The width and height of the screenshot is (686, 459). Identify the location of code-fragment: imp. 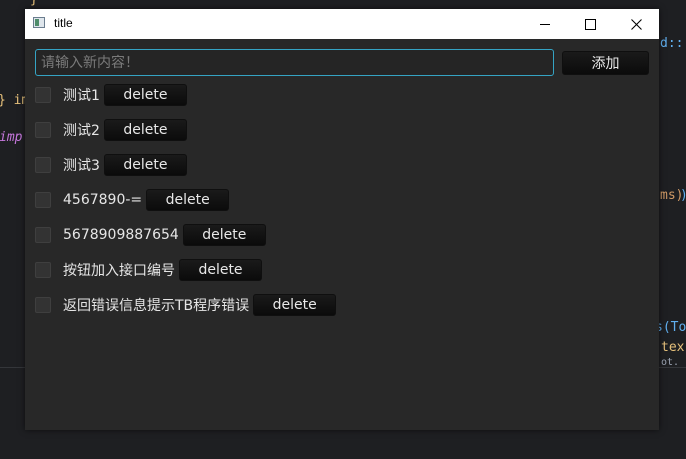
(11, 137).